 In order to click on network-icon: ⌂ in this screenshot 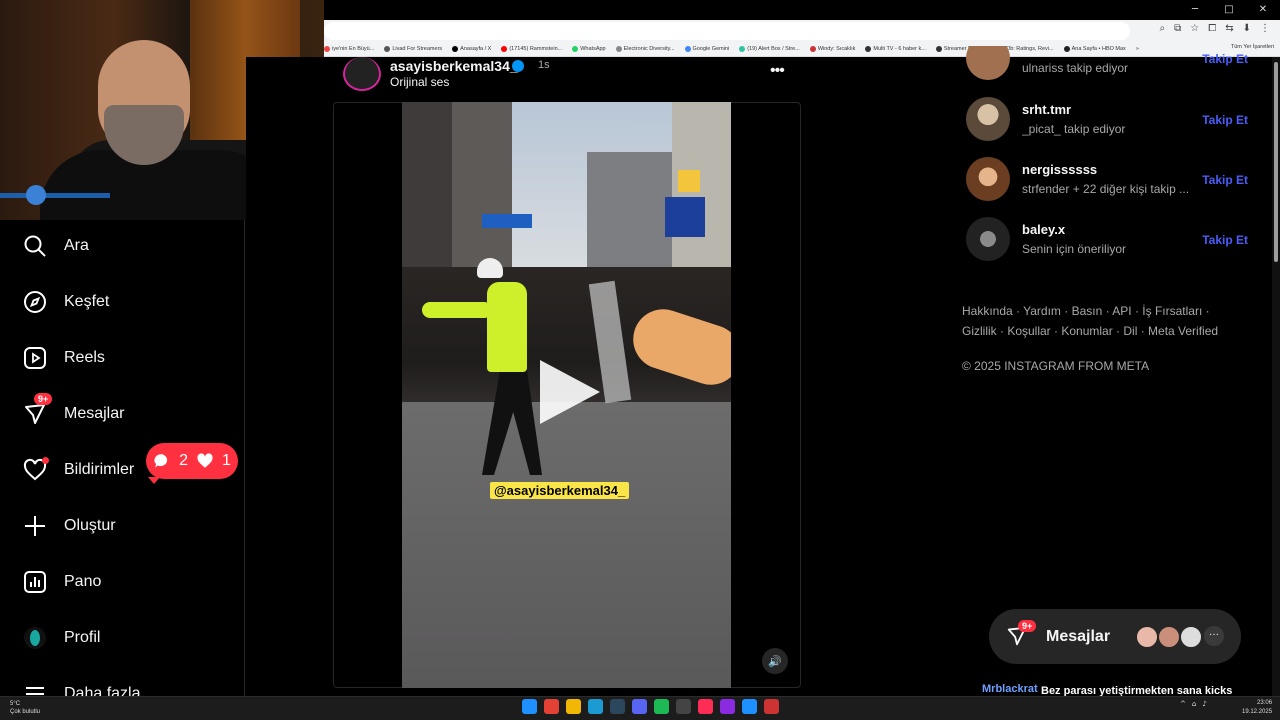, I will do `click(1194, 704)`.